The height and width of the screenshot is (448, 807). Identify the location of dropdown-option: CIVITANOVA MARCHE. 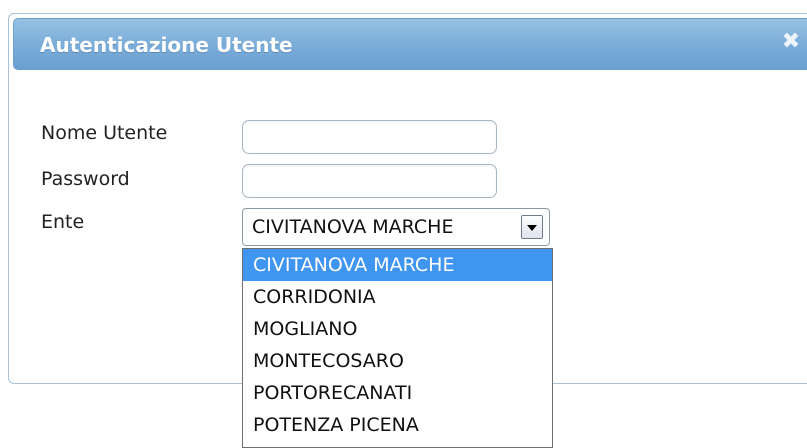
(397, 265).